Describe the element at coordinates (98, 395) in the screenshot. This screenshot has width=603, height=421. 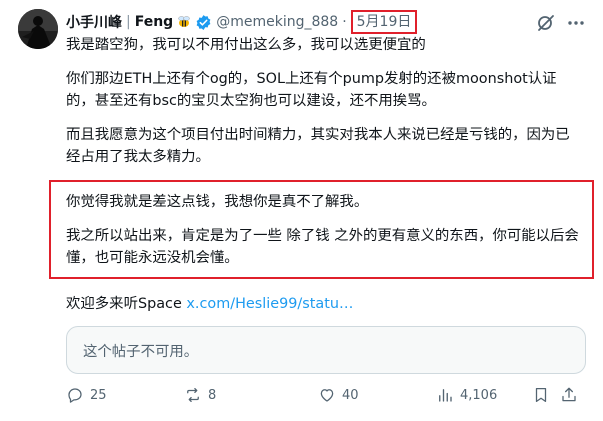
I see `reply-count: 25` at that location.